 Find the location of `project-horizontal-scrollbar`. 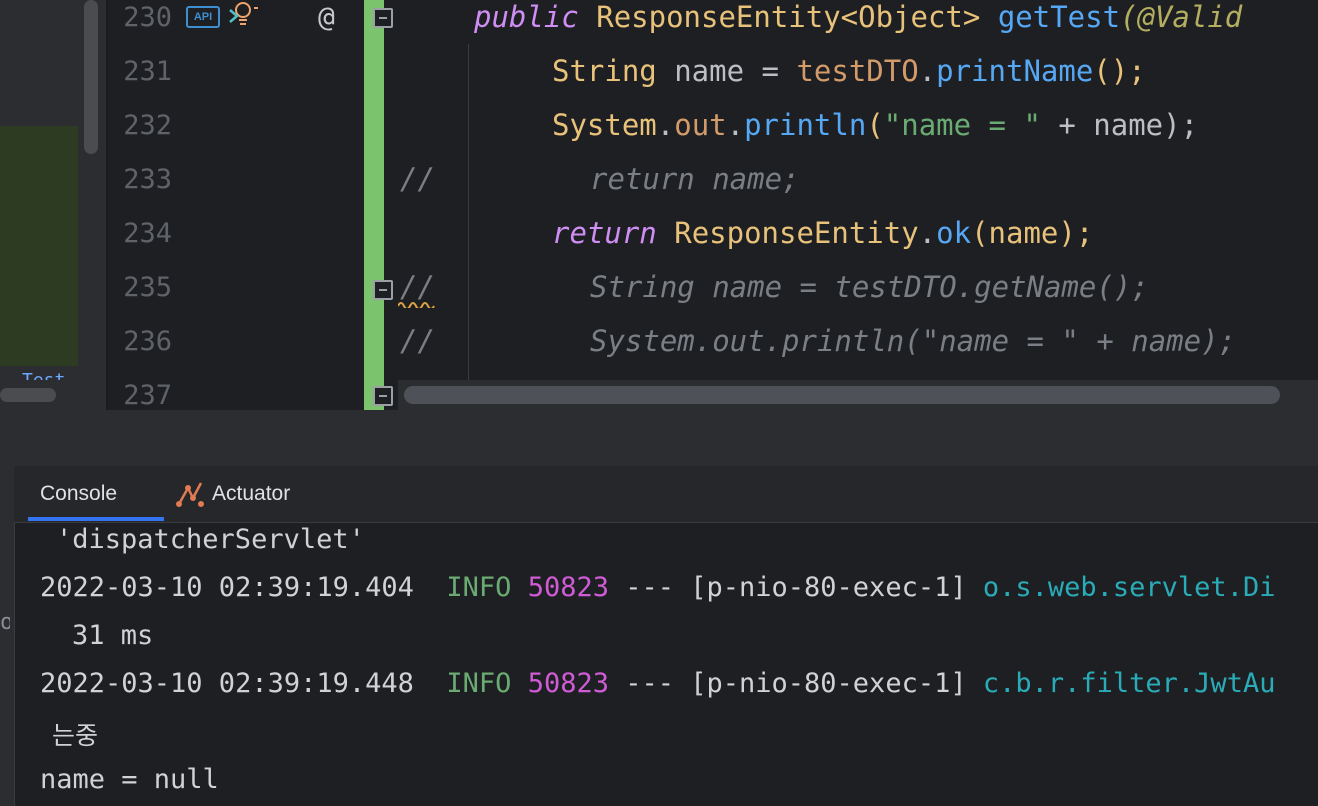

project-horizontal-scrollbar is located at coordinates (28, 395).